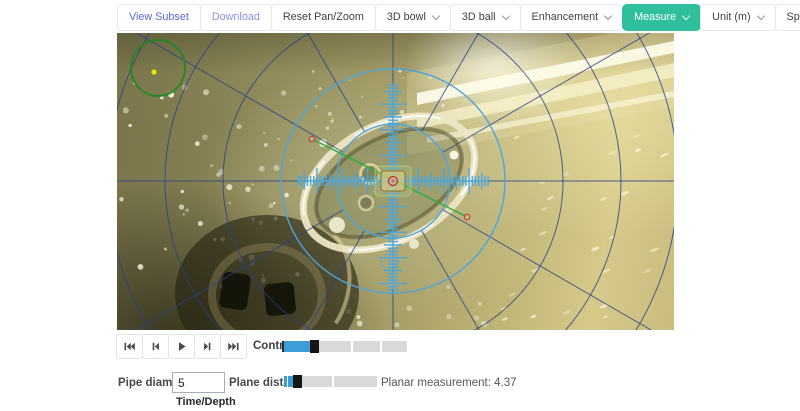 This screenshot has width=800, height=411. I want to click on play-icon, so click(182, 346).